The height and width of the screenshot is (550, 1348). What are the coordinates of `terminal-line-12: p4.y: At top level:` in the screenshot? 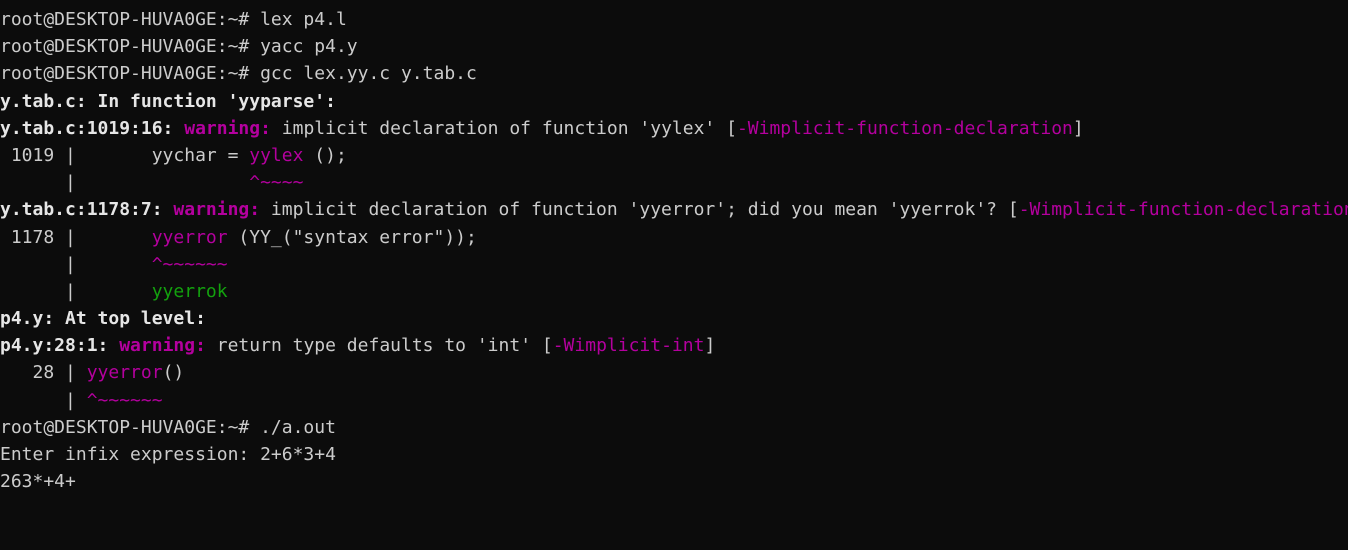 It's located at (674, 318).